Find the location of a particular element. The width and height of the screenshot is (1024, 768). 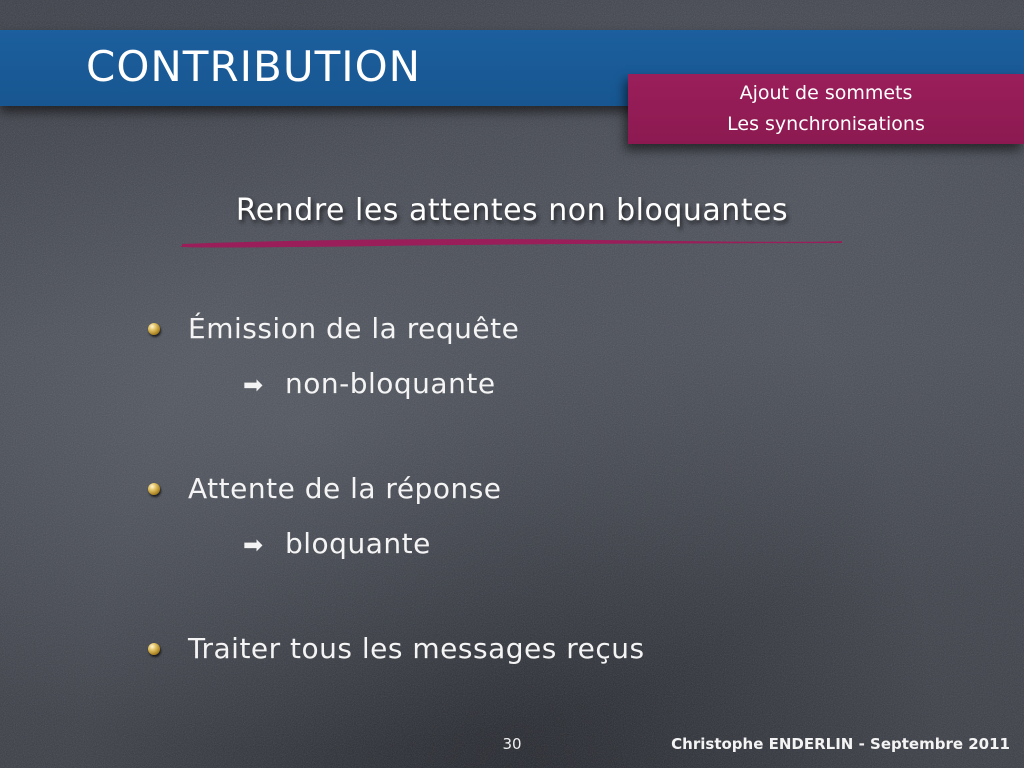

section-line-1: Ajout de sommets is located at coordinates (826, 93).